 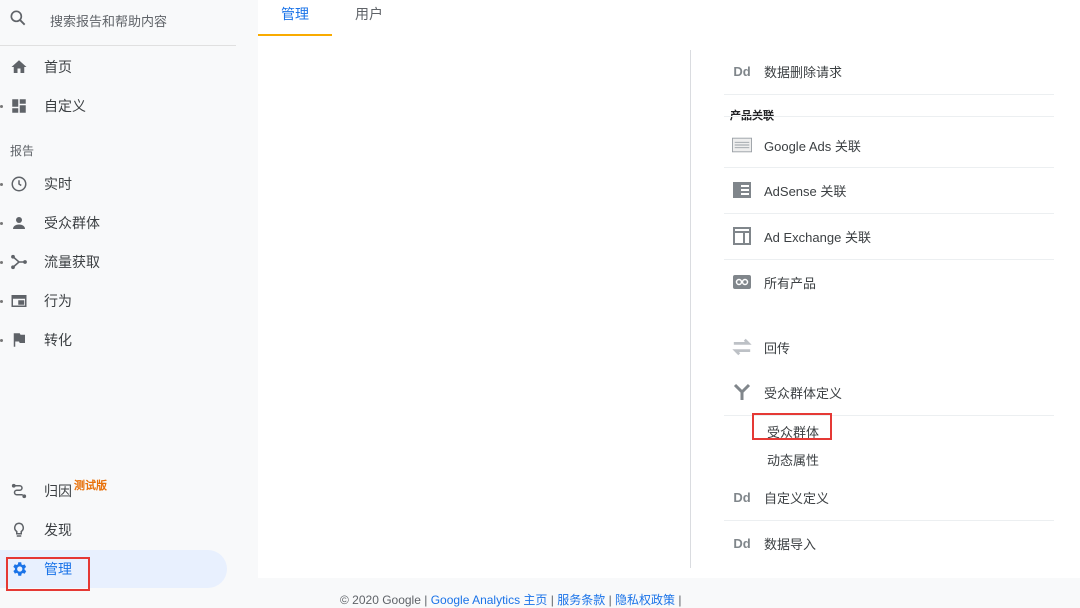 What do you see at coordinates (118, 67) in the screenshot?
I see `sidebar-item-home: 首页` at bounding box center [118, 67].